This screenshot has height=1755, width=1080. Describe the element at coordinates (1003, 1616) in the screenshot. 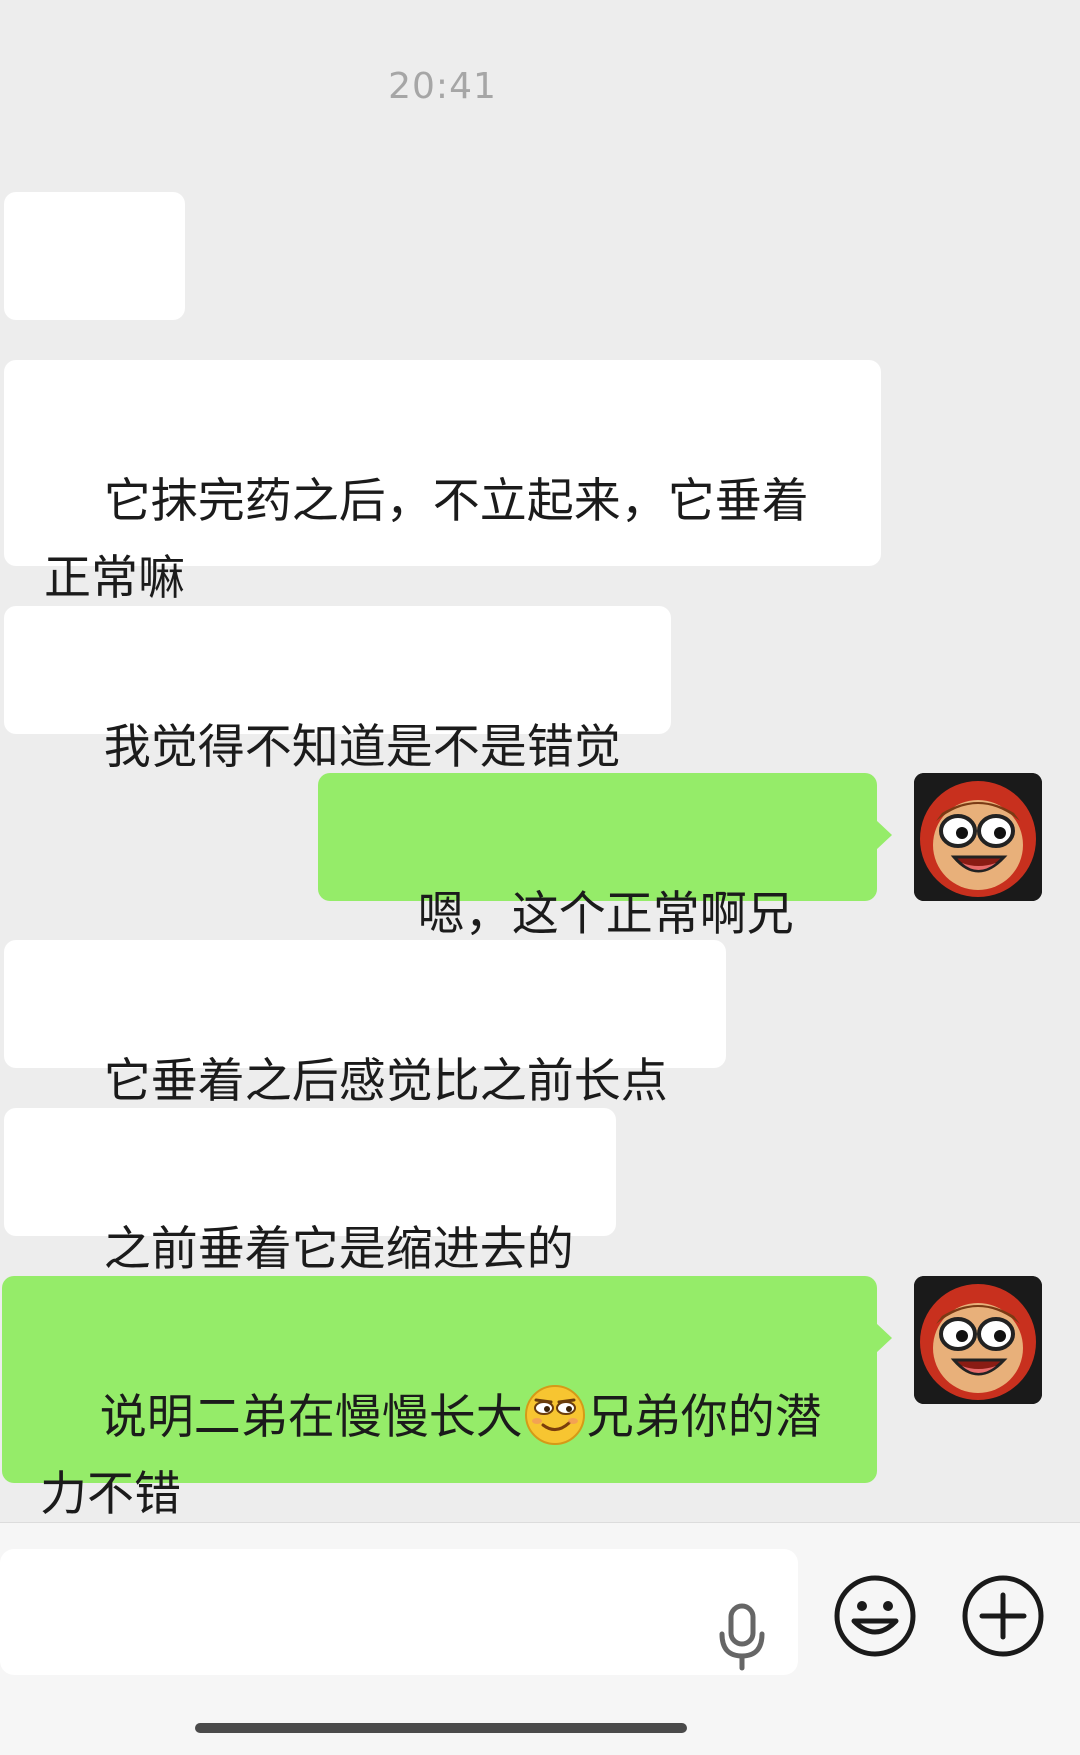

I see `plus-icon` at that location.